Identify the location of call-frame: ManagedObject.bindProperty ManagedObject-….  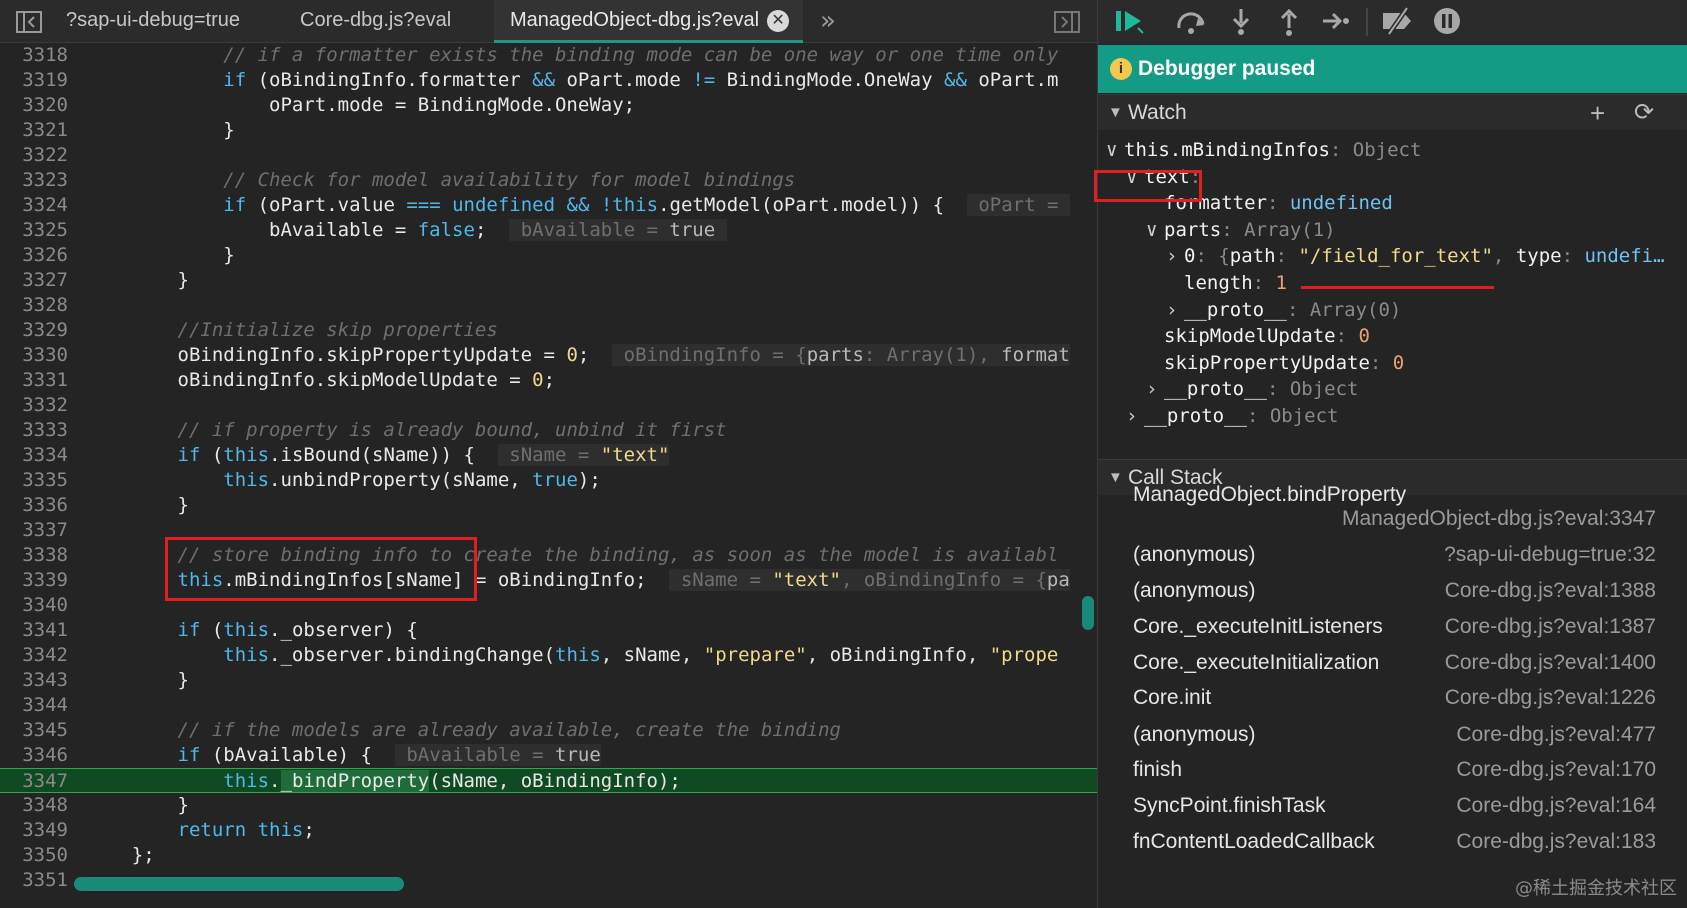
(1405, 503).